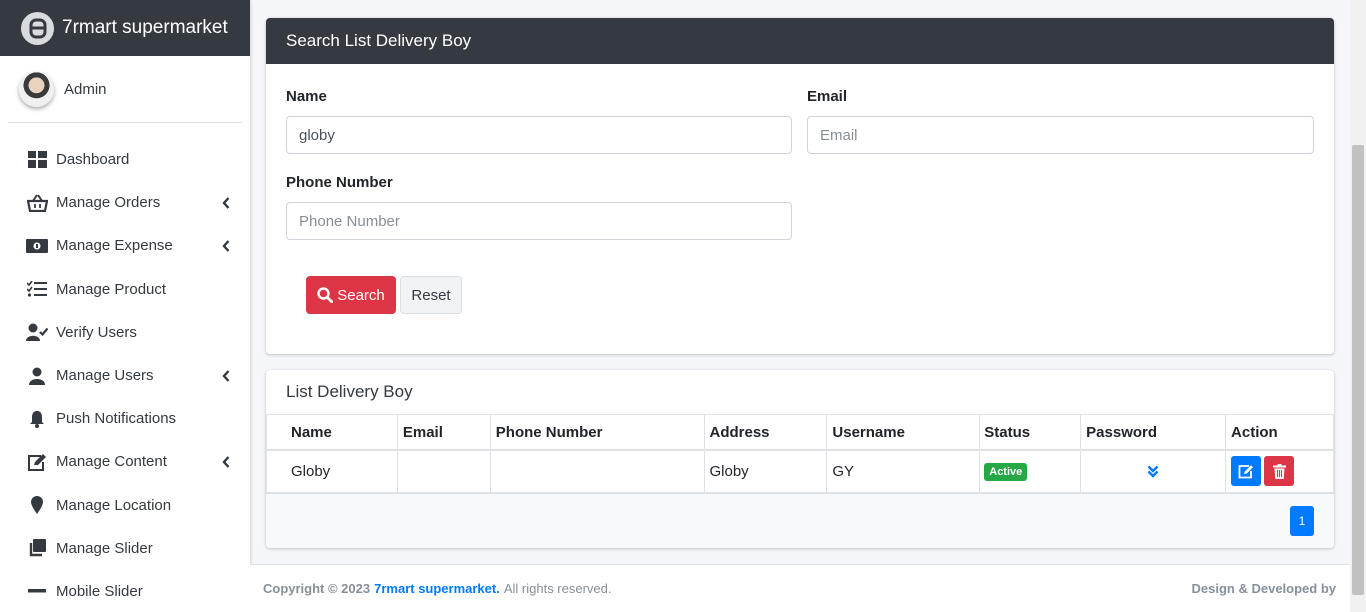  I want to click on sidebar-item-label: Push Notifications, so click(116, 419).